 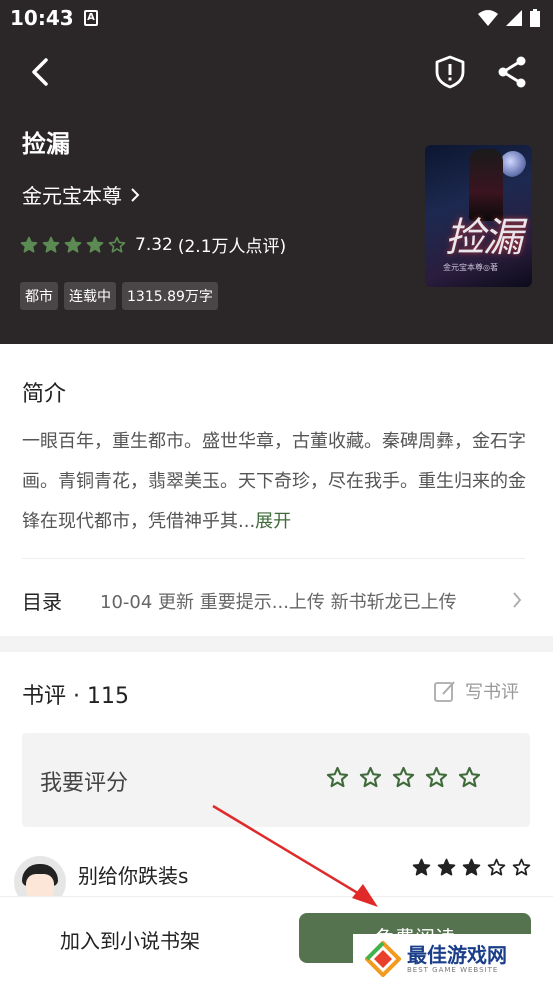 I want to click on back-button, so click(x=42, y=72).